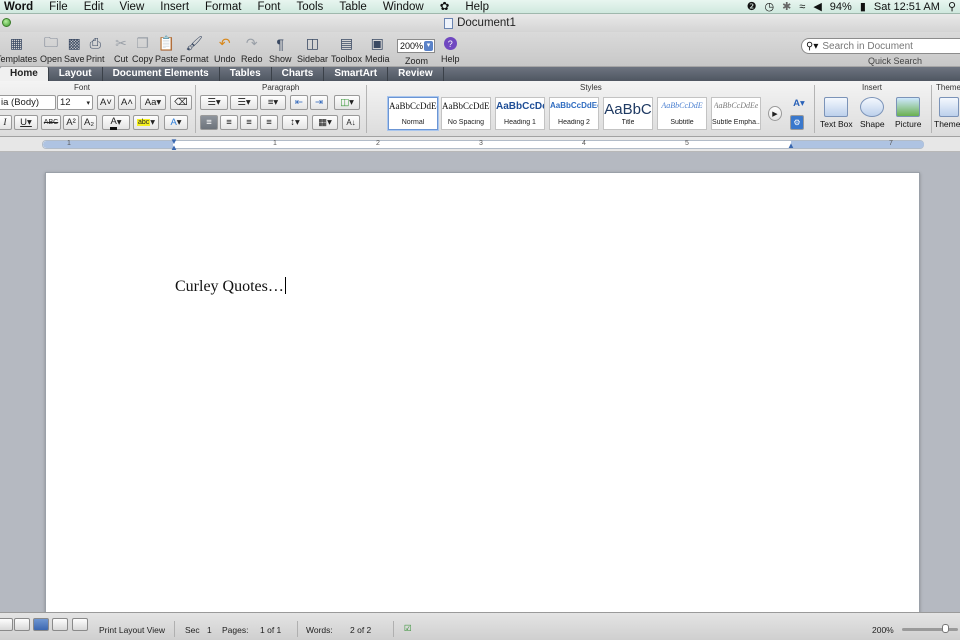  I want to click on help-button: ? Help, so click(450, 49).